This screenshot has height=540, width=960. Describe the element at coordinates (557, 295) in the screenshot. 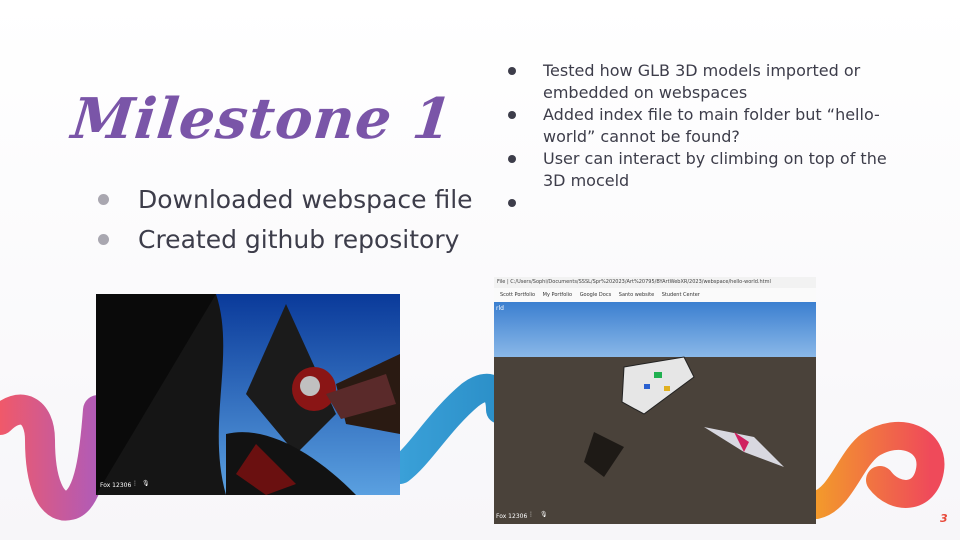

I see `bookmark-item: My Portfolio` at that location.